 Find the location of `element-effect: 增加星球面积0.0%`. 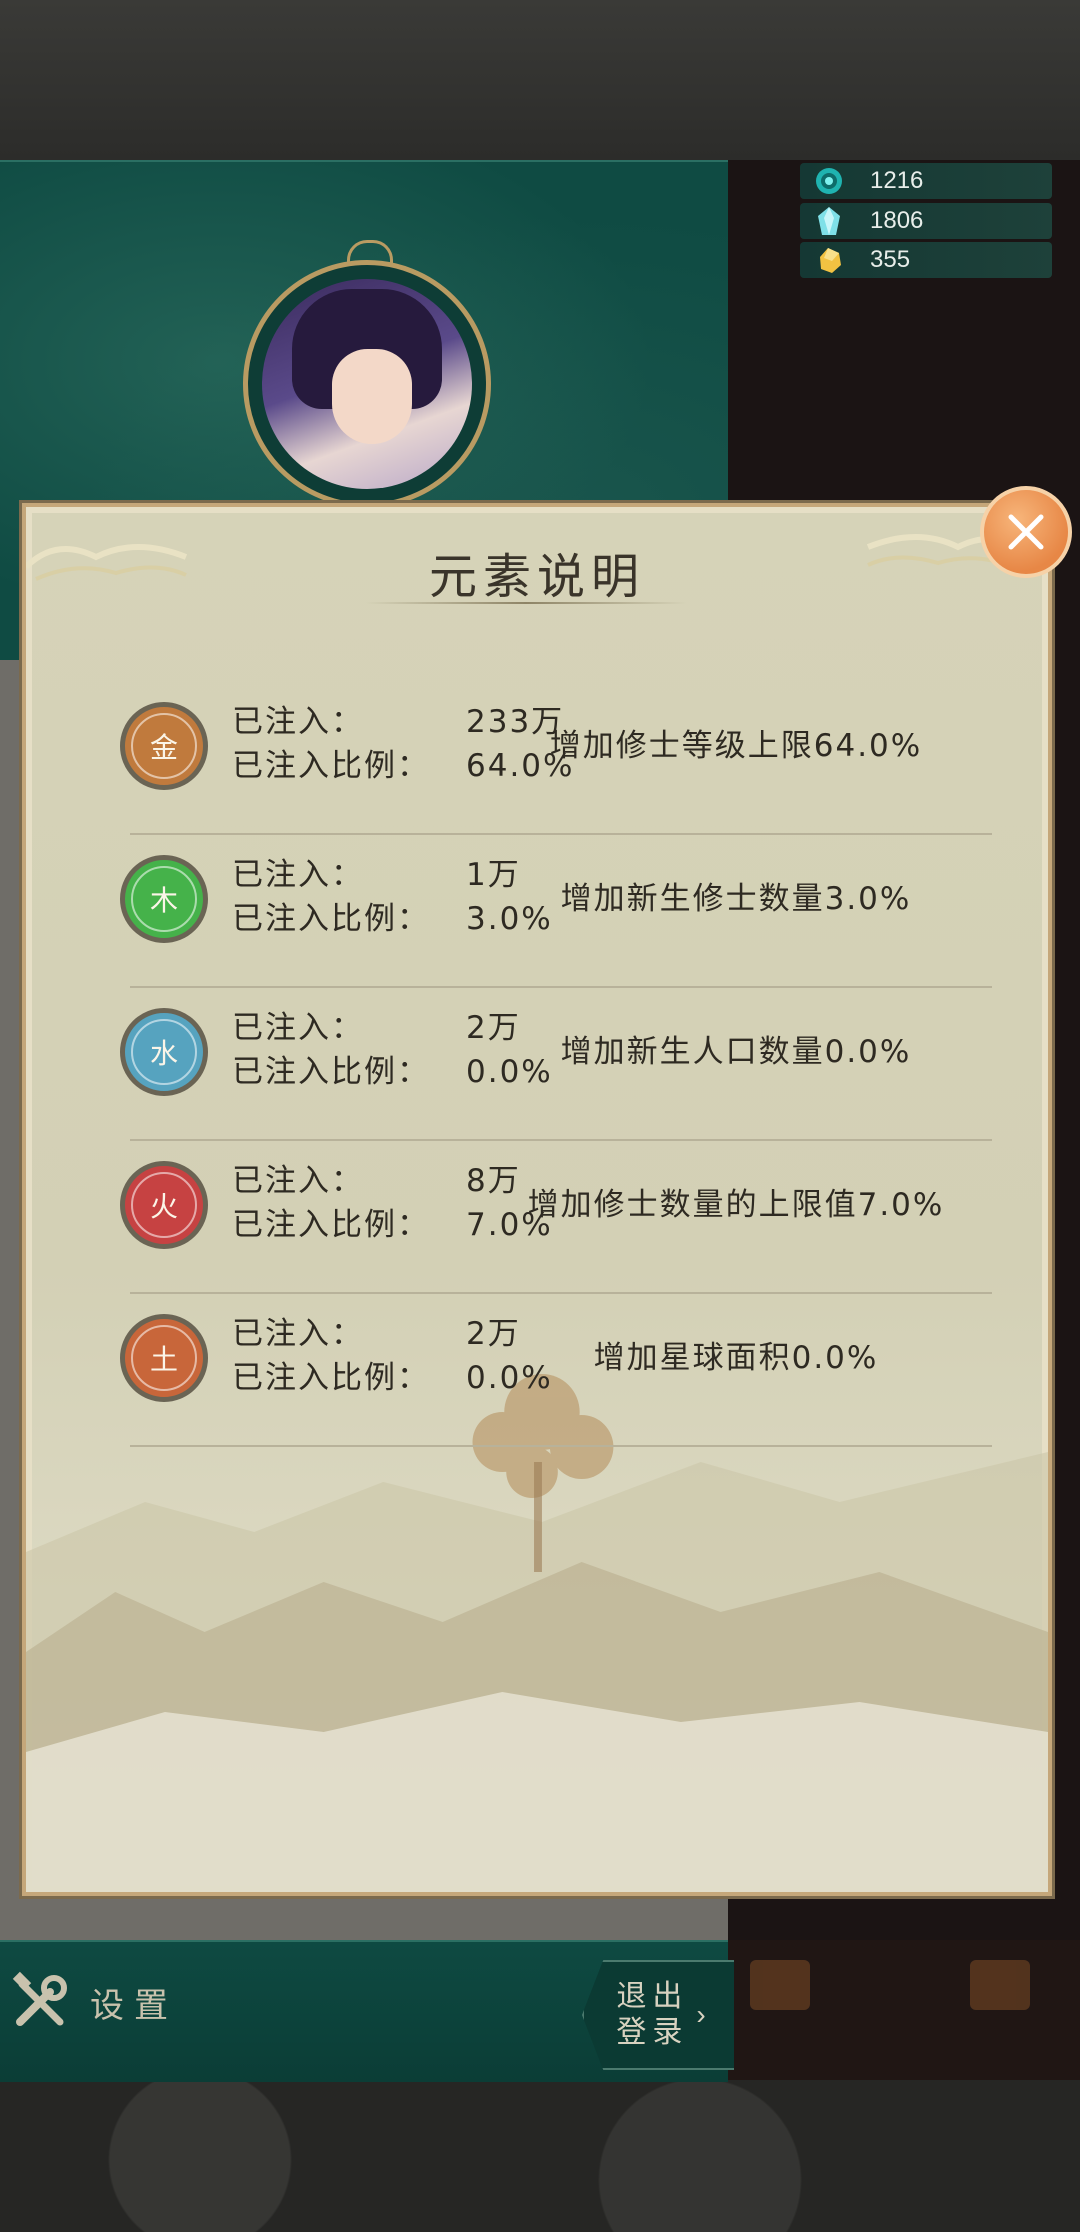

element-effect: 增加星球面积0.0% is located at coordinates (736, 1358).